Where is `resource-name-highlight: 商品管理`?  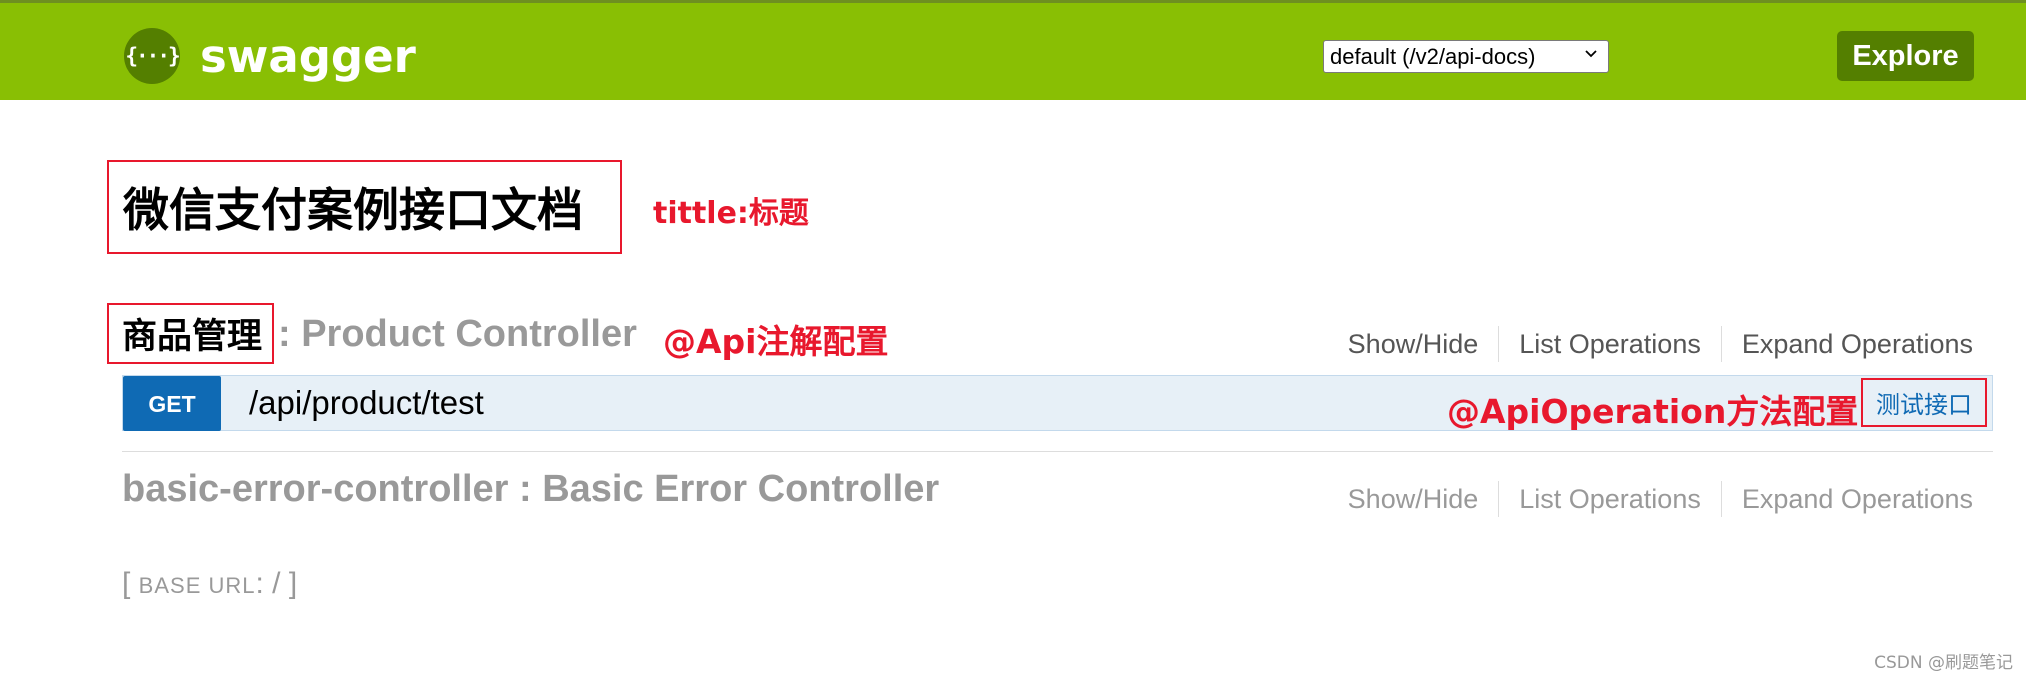 resource-name-highlight: 商品管理 is located at coordinates (190, 333).